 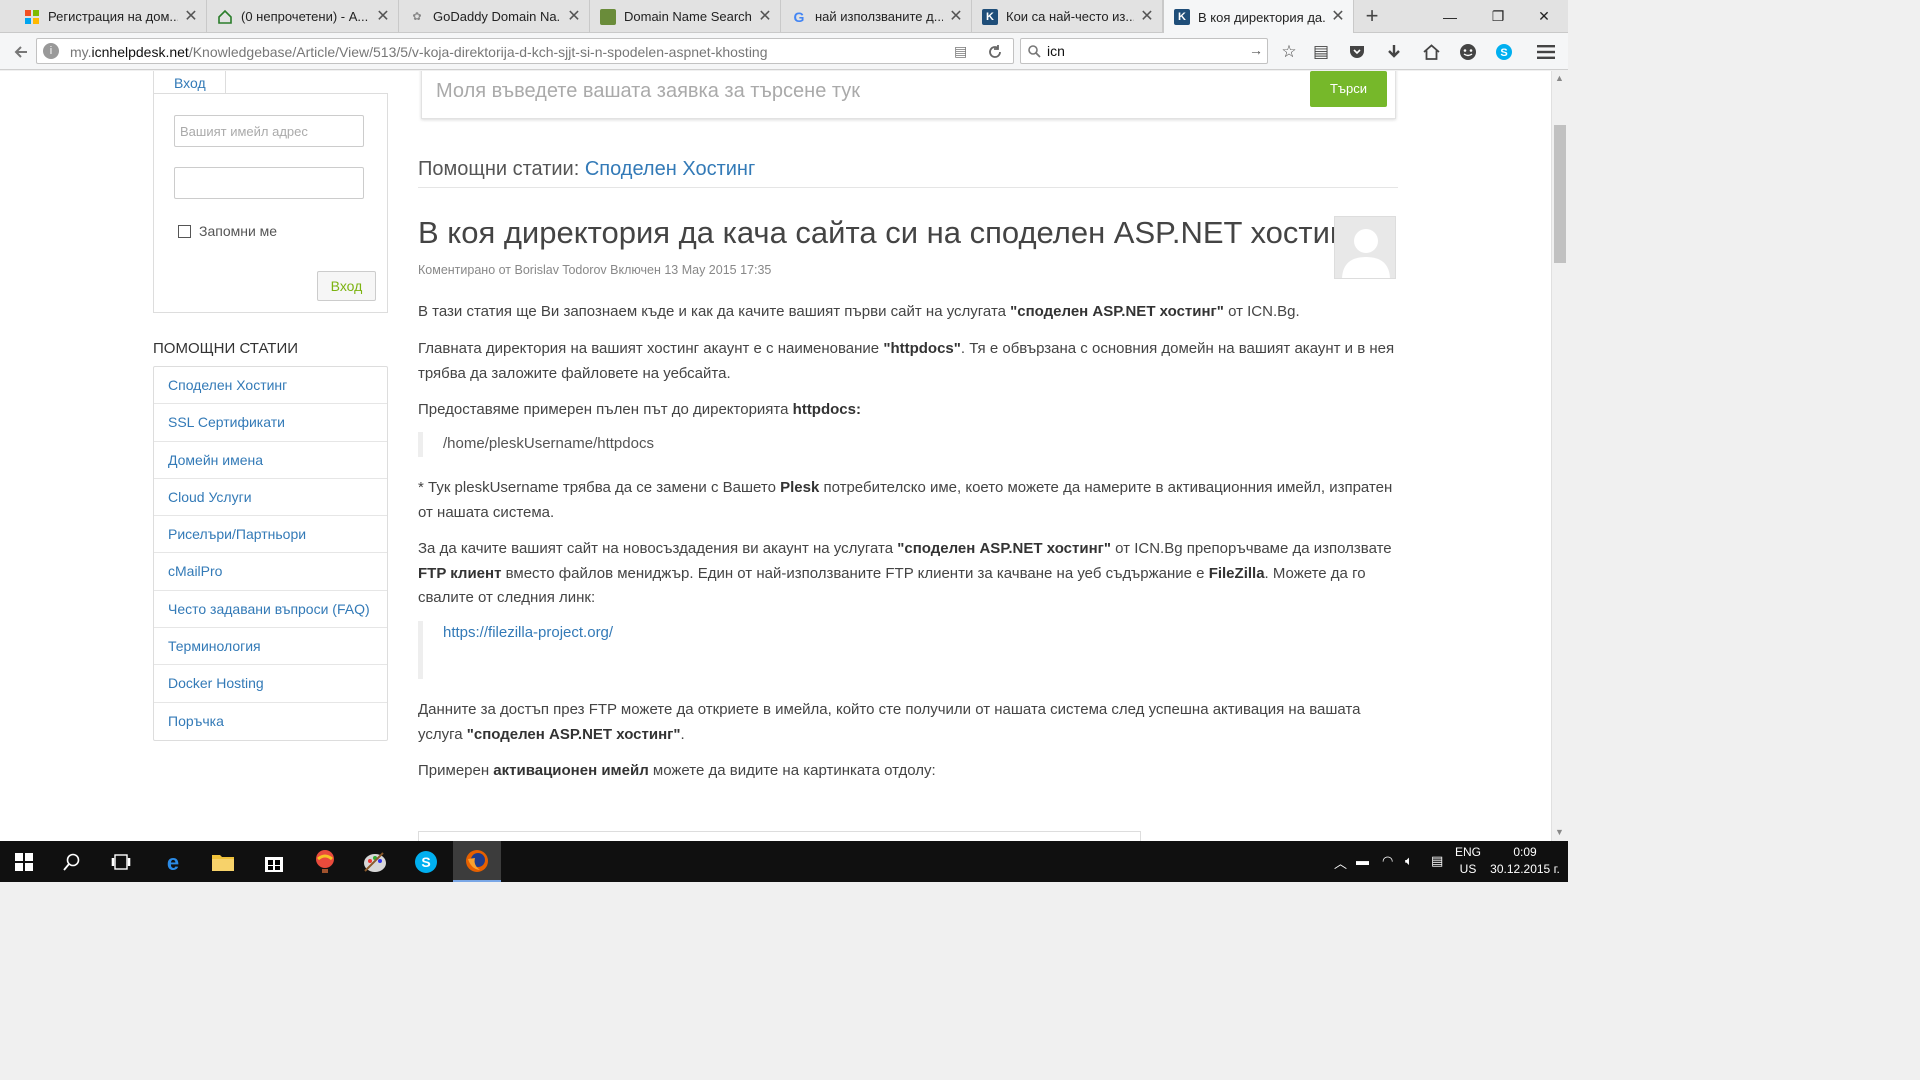 What do you see at coordinates (1258, 17) in the screenshot?
I see `browser-tab-active: K В коя директория да... ✕` at bounding box center [1258, 17].